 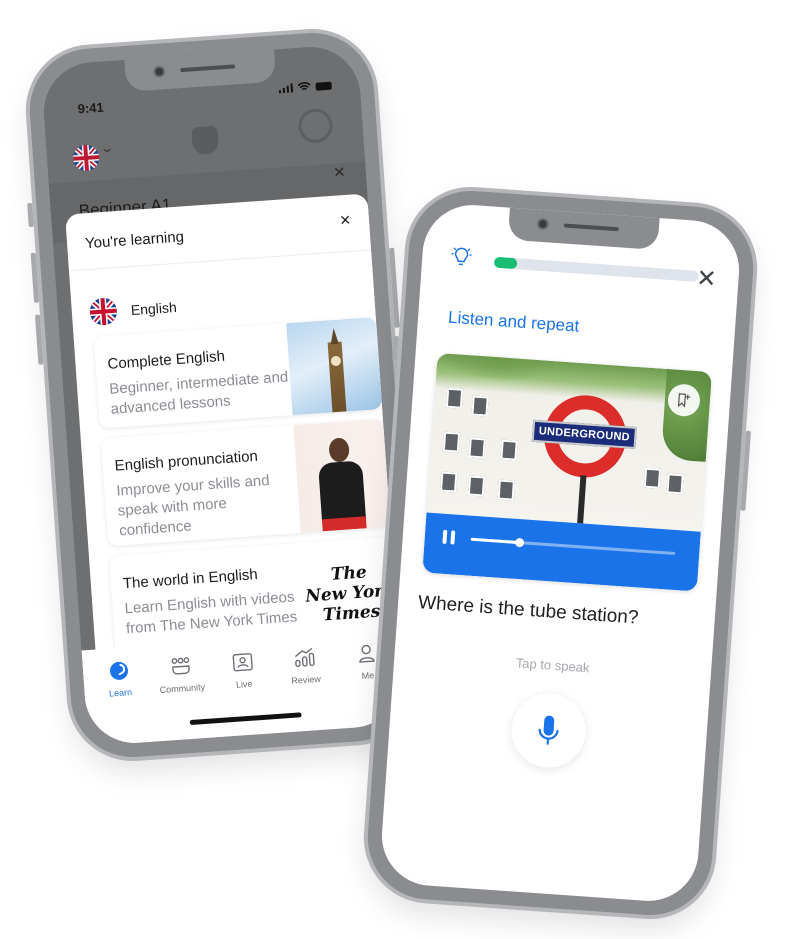 What do you see at coordinates (583, 227) in the screenshot?
I see `notch` at bounding box center [583, 227].